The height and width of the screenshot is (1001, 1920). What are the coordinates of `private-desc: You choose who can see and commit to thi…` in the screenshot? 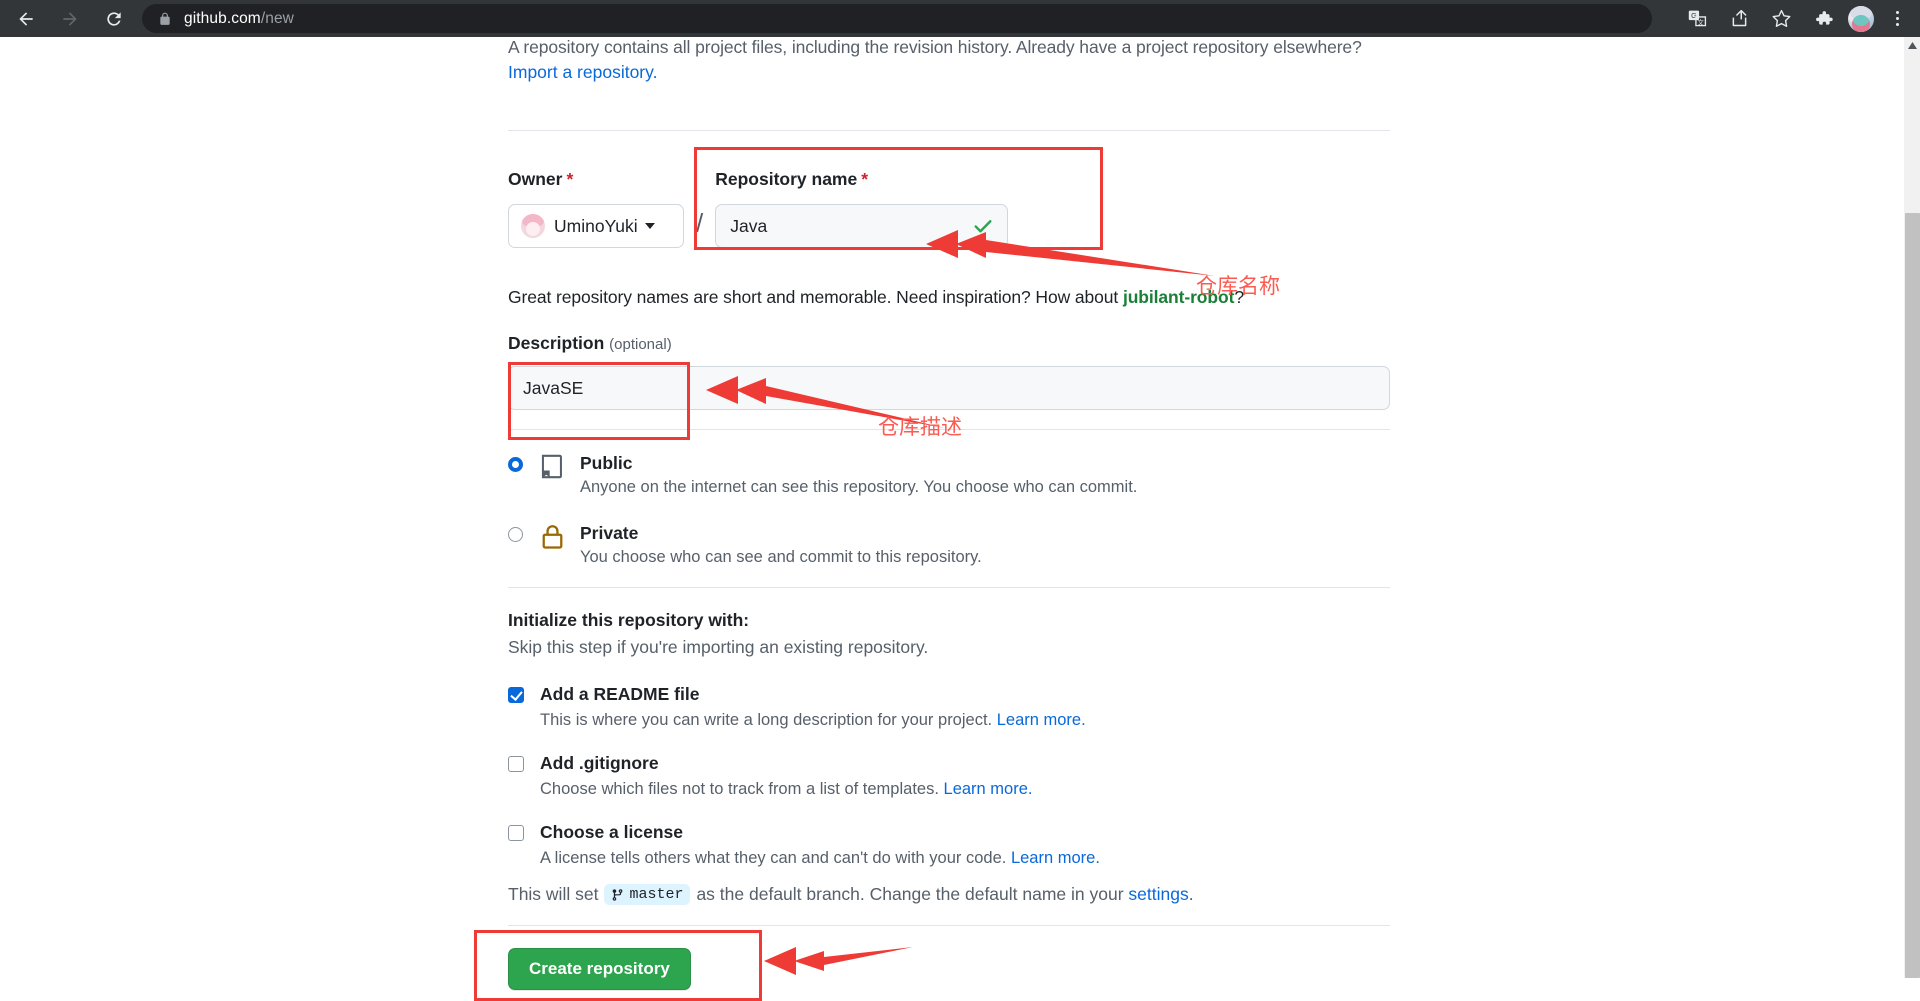 It's located at (781, 557).